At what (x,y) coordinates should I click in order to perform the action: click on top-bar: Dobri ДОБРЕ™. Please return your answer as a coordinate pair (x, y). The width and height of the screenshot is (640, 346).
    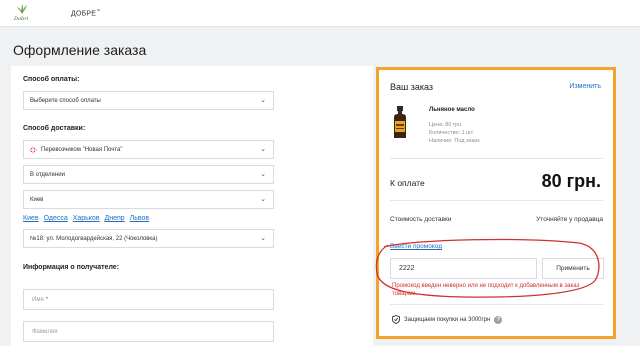
    Looking at the image, I should click on (320, 13).